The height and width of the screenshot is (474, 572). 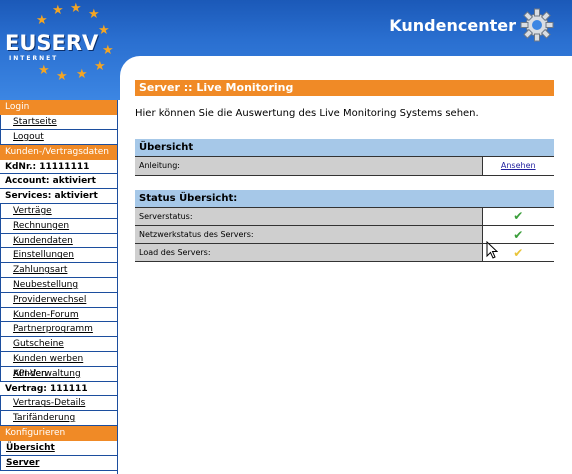 What do you see at coordinates (58, 365) in the screenshot?
I see `sidebar-item-kunden-werben-kunden: Kunden werben Kunden` at bounding box center [58, 365].